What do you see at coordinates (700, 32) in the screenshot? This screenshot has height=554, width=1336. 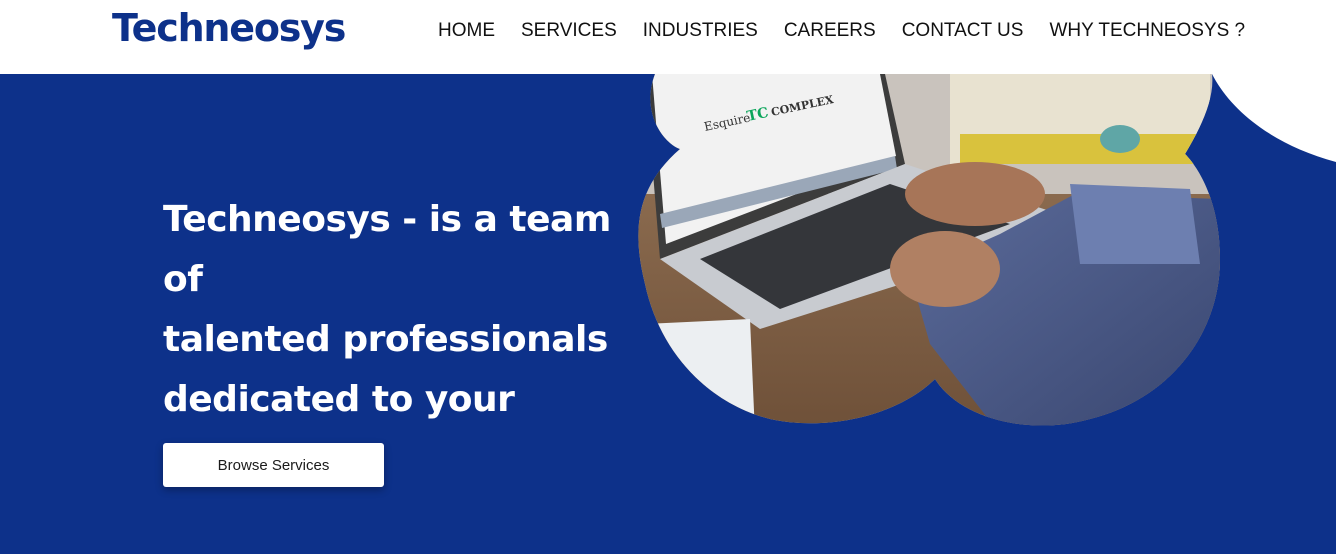 I see `nav-industries: INDUSTRIES` at bounding box center [700, 32].